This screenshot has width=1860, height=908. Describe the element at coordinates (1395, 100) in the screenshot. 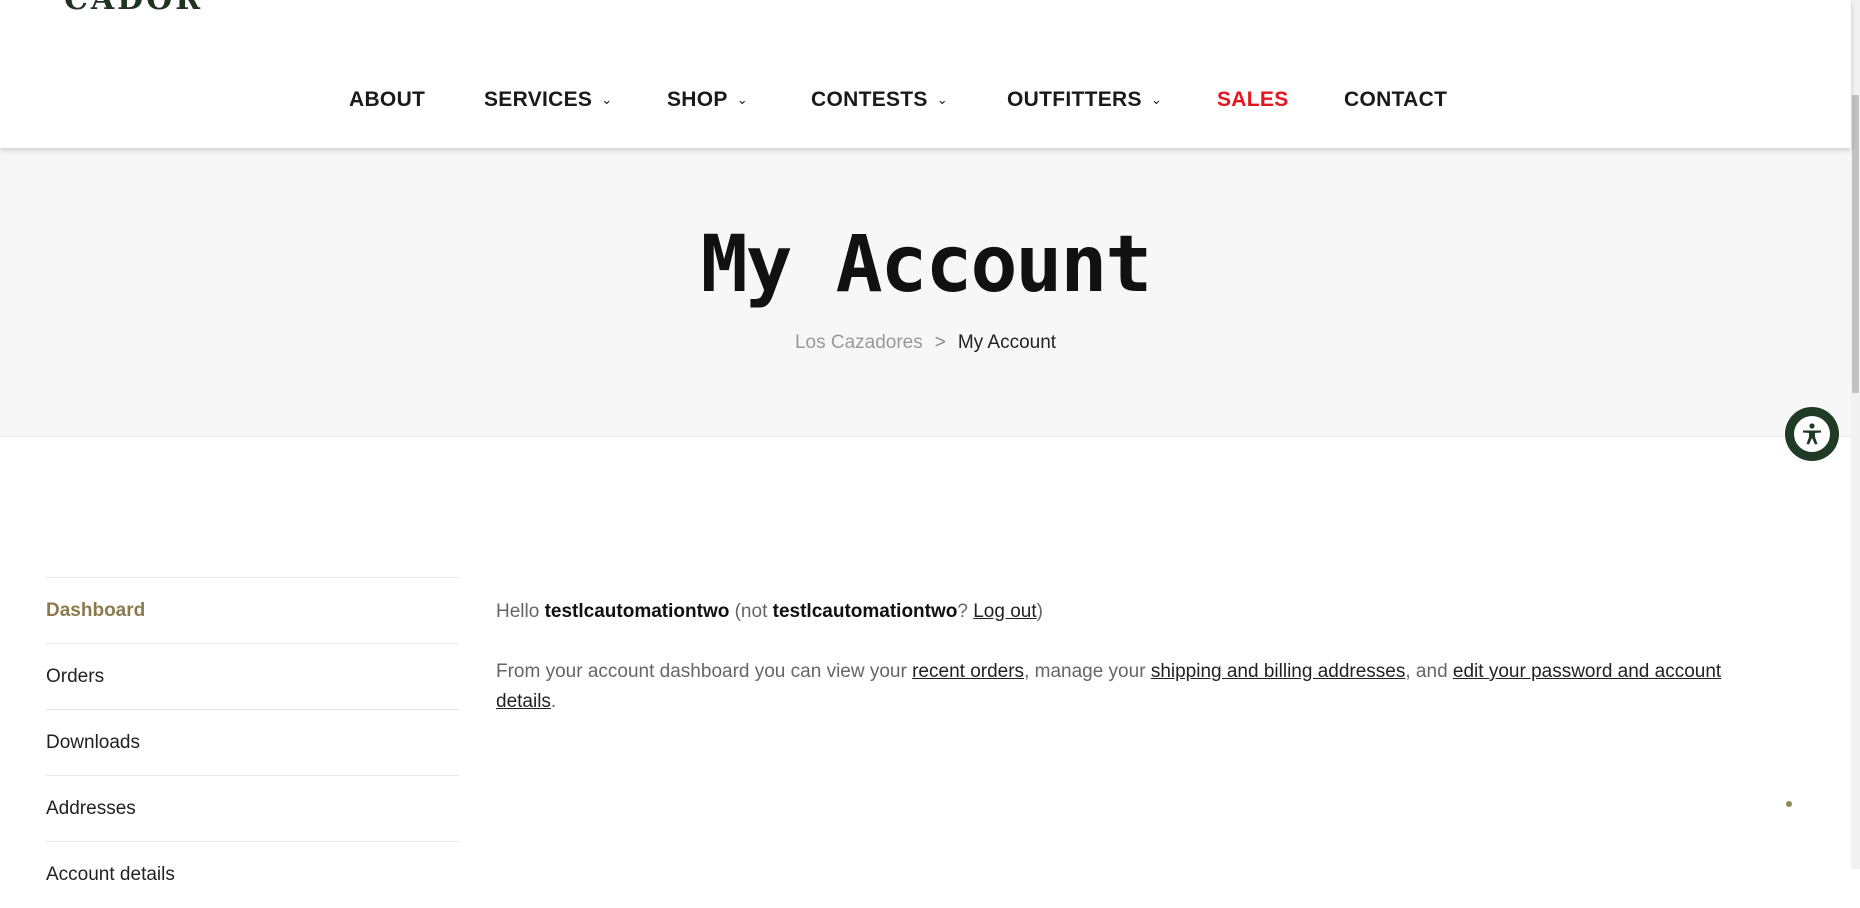

I see `nav-contact: CONTACT` at that location.